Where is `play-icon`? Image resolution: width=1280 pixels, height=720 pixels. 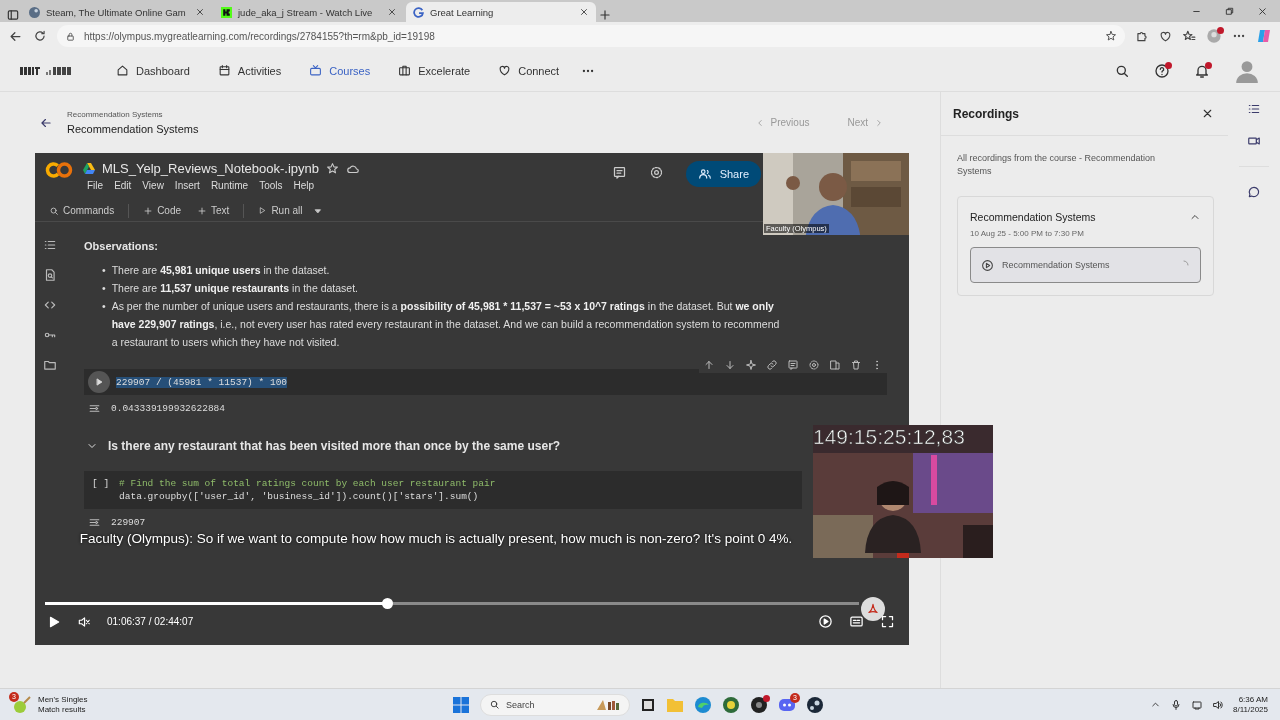
play-icon is located at coordinates (54, 621).